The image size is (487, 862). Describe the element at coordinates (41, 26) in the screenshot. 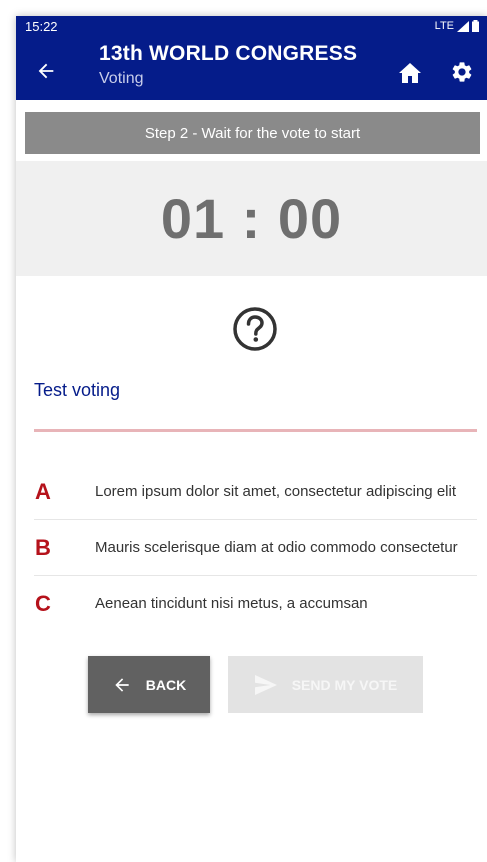

I see `status-time: 15:22` at that location.